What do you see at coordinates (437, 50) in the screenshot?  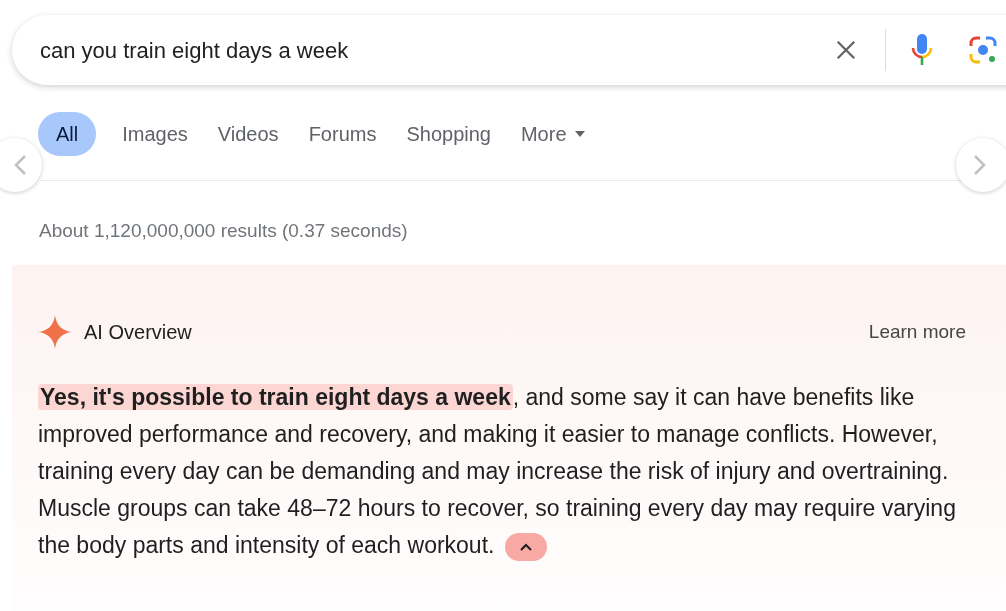 I see `search-field: can you train eight days a week` at bounding box center [437, 50].